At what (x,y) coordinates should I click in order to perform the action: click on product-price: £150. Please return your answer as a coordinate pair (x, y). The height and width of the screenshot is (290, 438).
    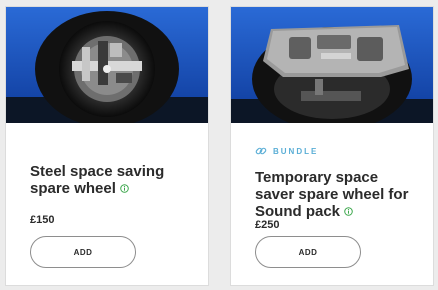
    Looking at the image, I should click on (42, 220).